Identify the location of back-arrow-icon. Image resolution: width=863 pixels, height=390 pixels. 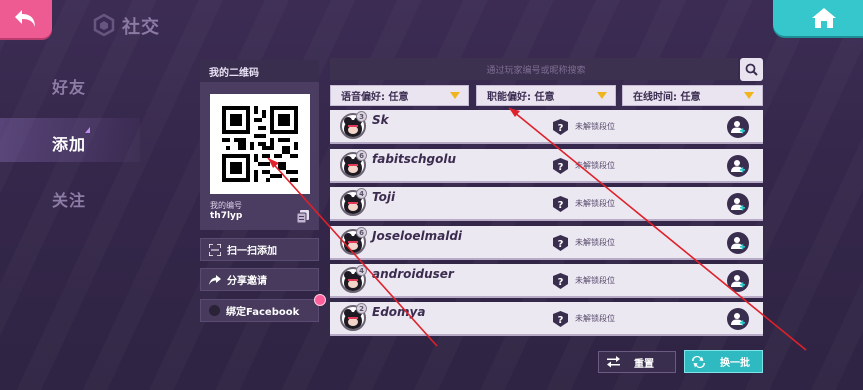
(25, 18).